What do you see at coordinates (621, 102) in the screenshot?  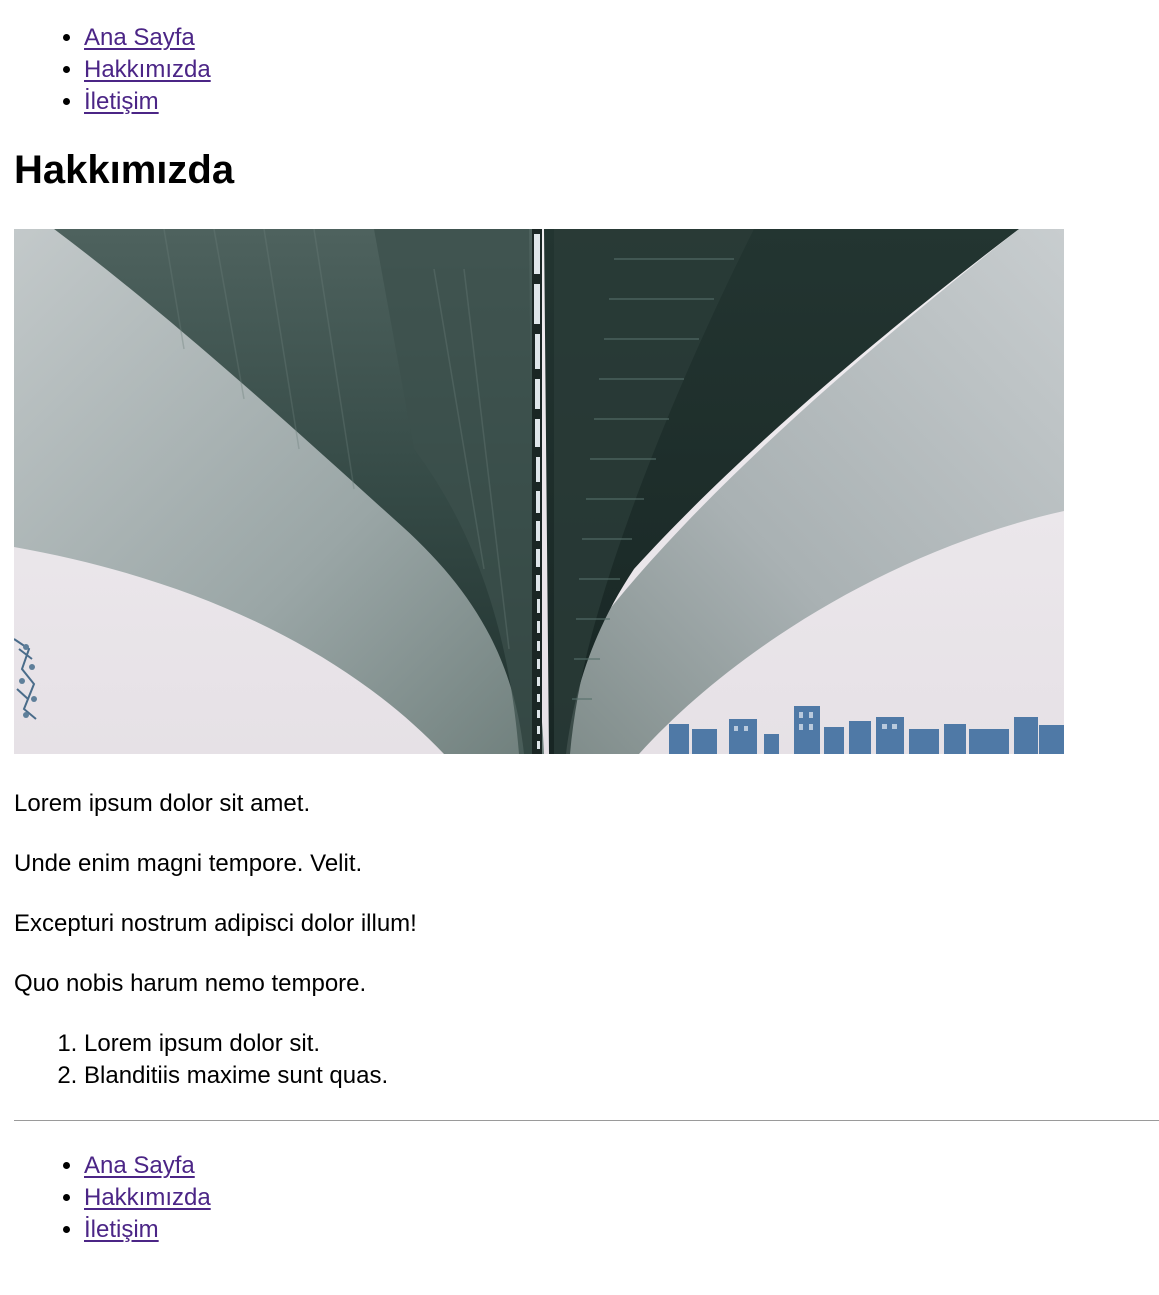 I see `top-nav-item-contact: İletişim` at bounding box center [621, 102].